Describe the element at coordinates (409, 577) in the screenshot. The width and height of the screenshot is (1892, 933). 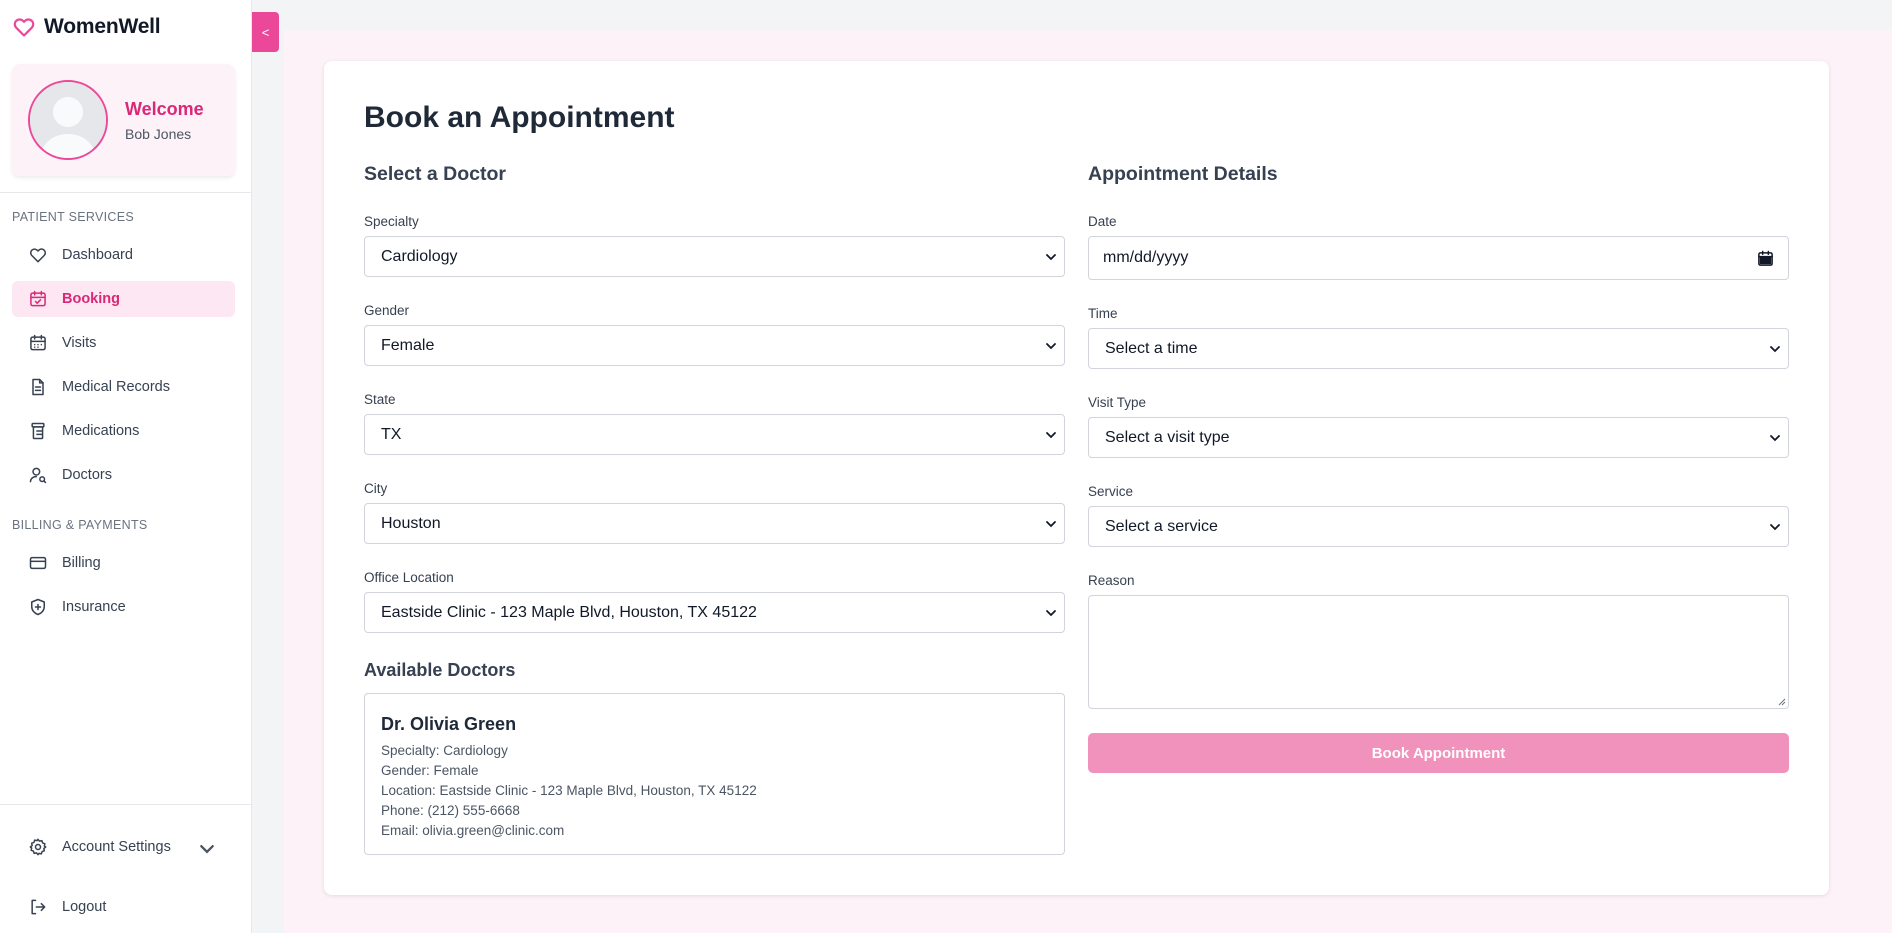
I see `office-location-label: Office Location` at that location.